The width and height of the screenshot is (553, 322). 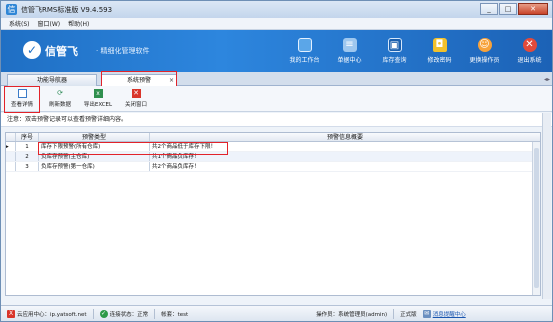 I want to click on brand-slogan: · 精细化管理软件, so click(x=123, y=51).